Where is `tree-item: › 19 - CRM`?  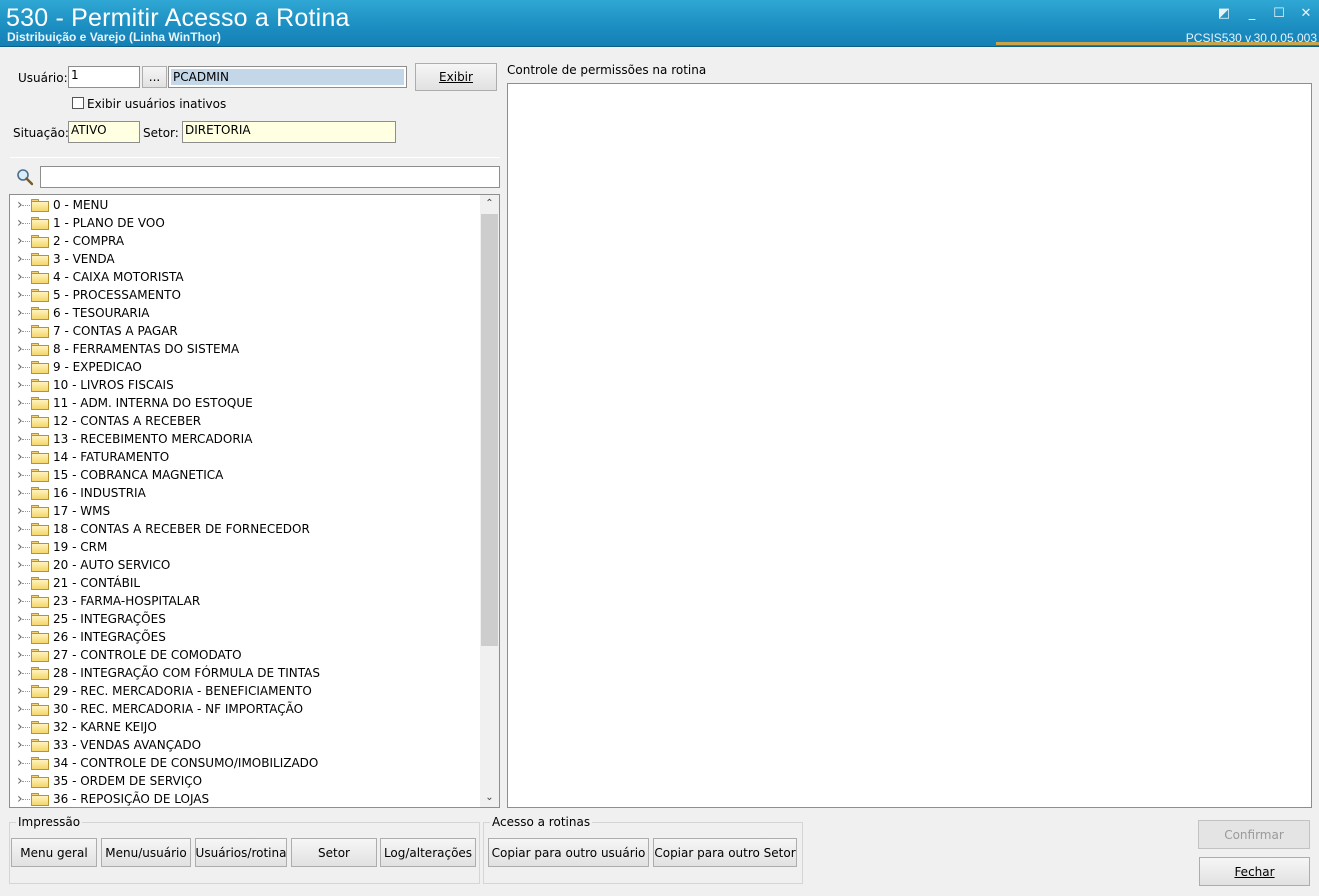
tree-item: › 19 - CRM is located at coordinates (245, 547).